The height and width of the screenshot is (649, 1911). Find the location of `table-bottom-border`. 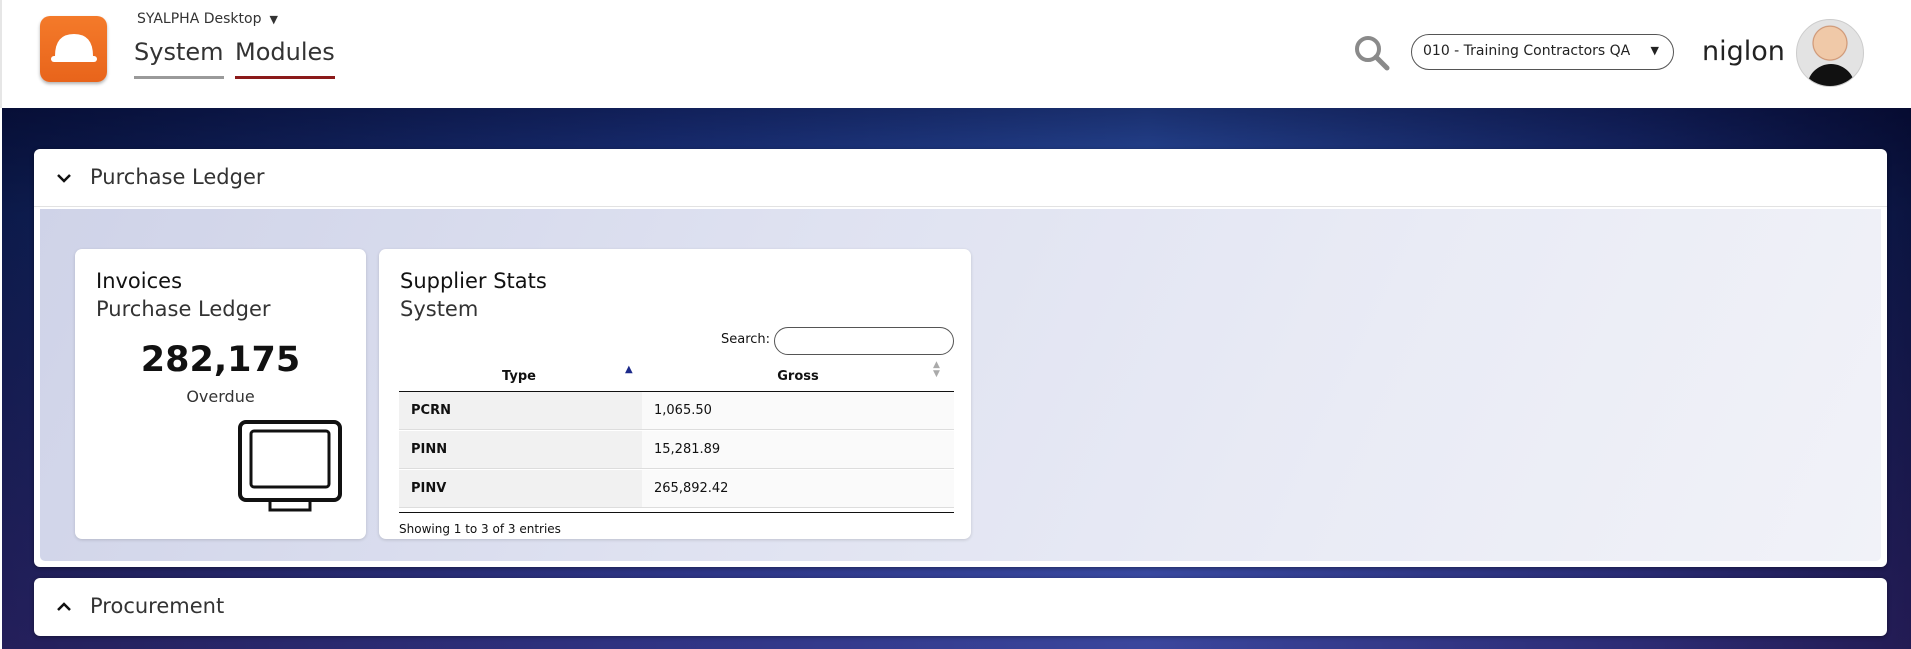

table-bottom-border is located at coordinates (676, 512).